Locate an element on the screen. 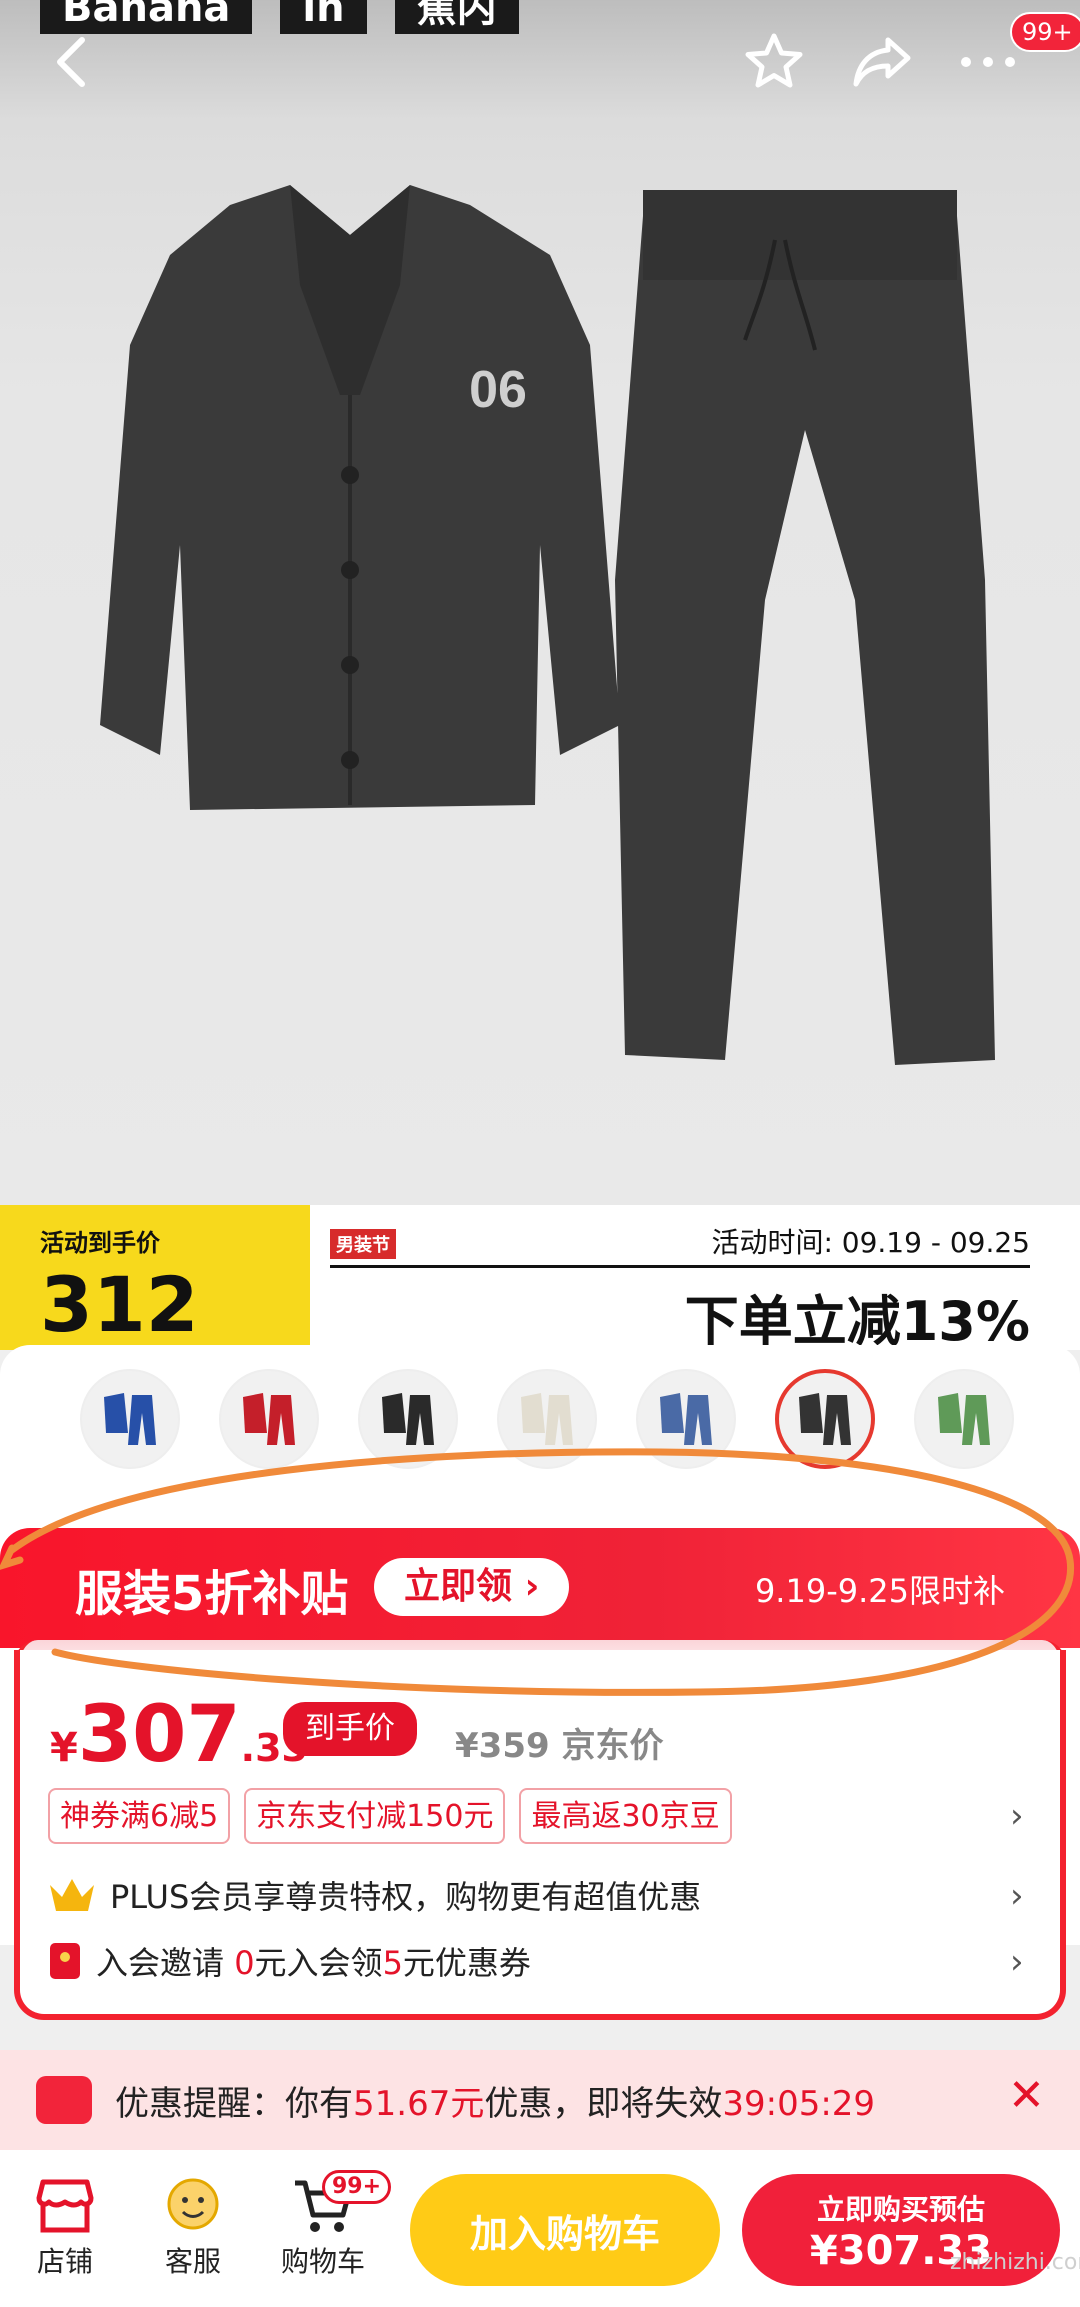  store-tab-label: 店铺 is located at coordinates (64, 2261).